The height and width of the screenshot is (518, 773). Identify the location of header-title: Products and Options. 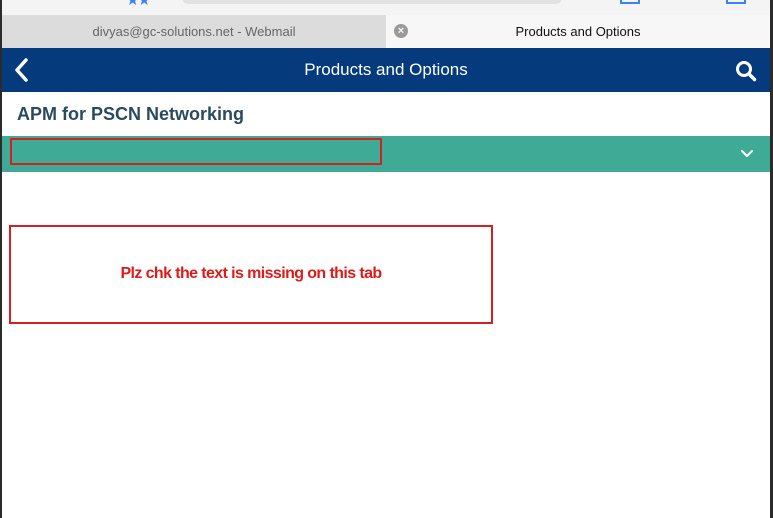
(386, 69).